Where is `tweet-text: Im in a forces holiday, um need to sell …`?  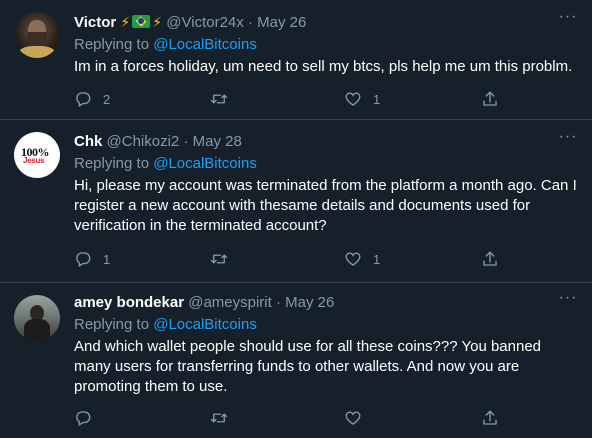 tweet-text: Im in a forces holiday, um need to sell … is located at coordinates (323, 66).